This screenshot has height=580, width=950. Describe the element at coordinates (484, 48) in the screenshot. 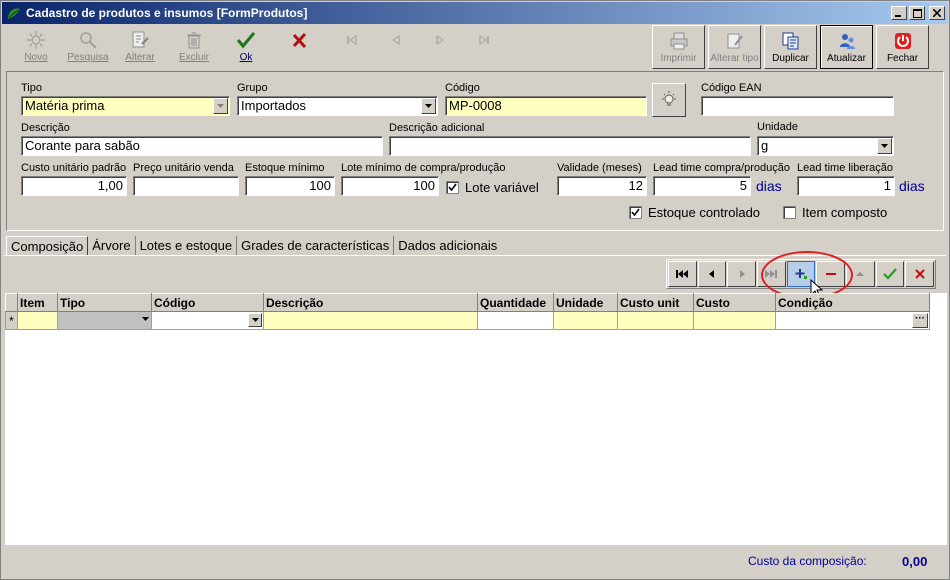

I see `last-record-button` at that location.